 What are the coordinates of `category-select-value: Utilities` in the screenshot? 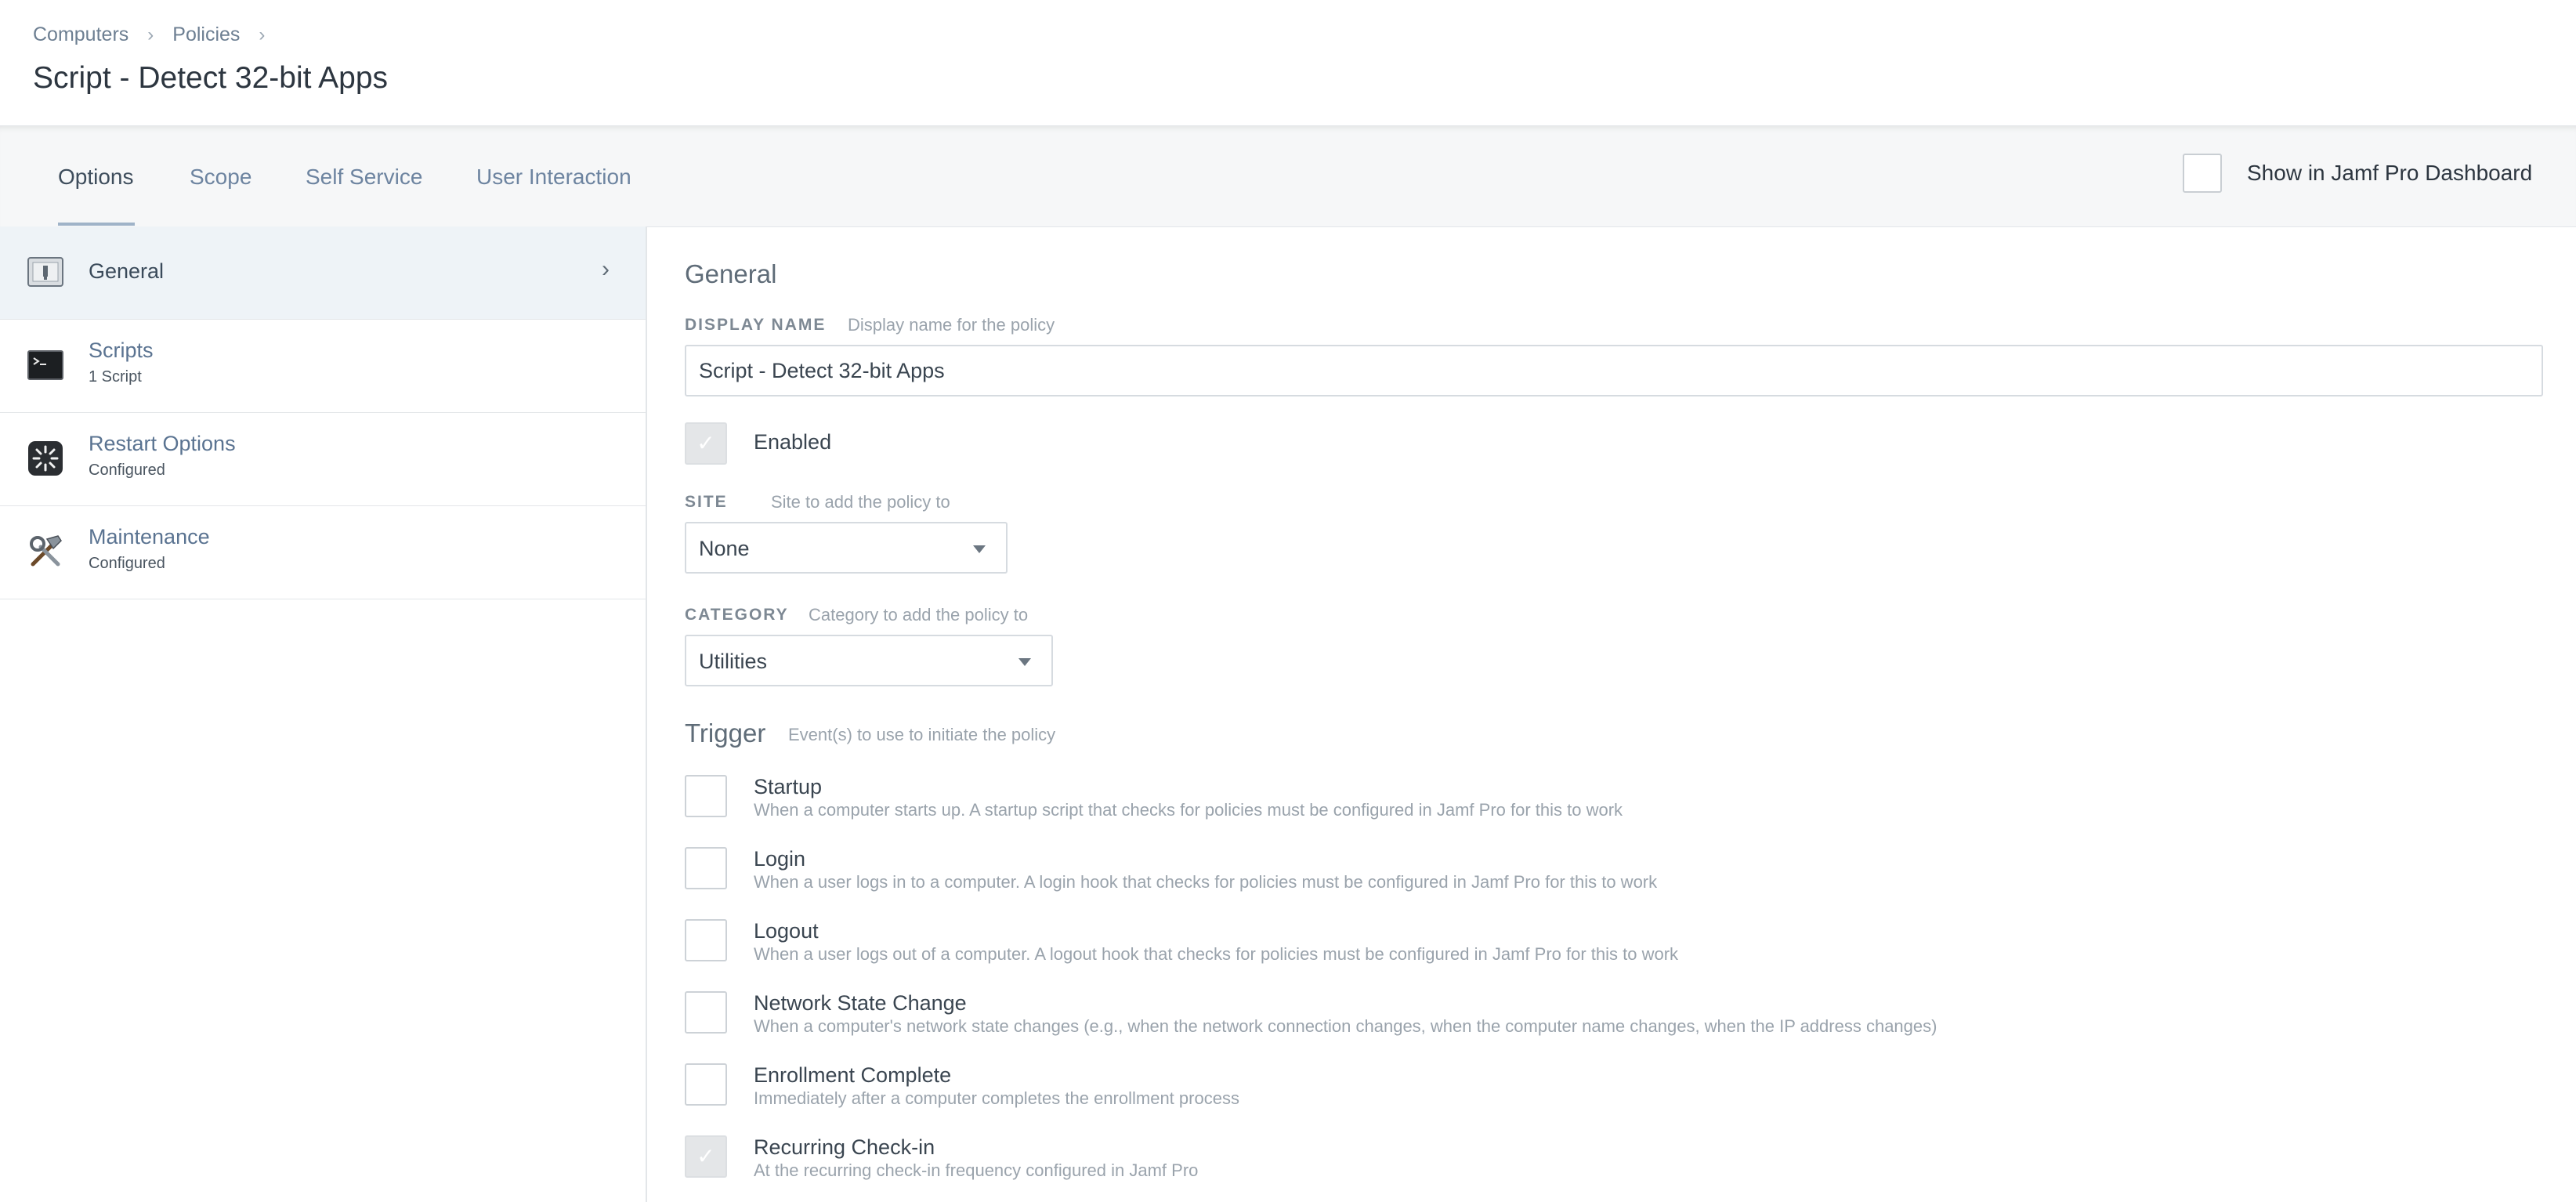 It's located at (733, 661).